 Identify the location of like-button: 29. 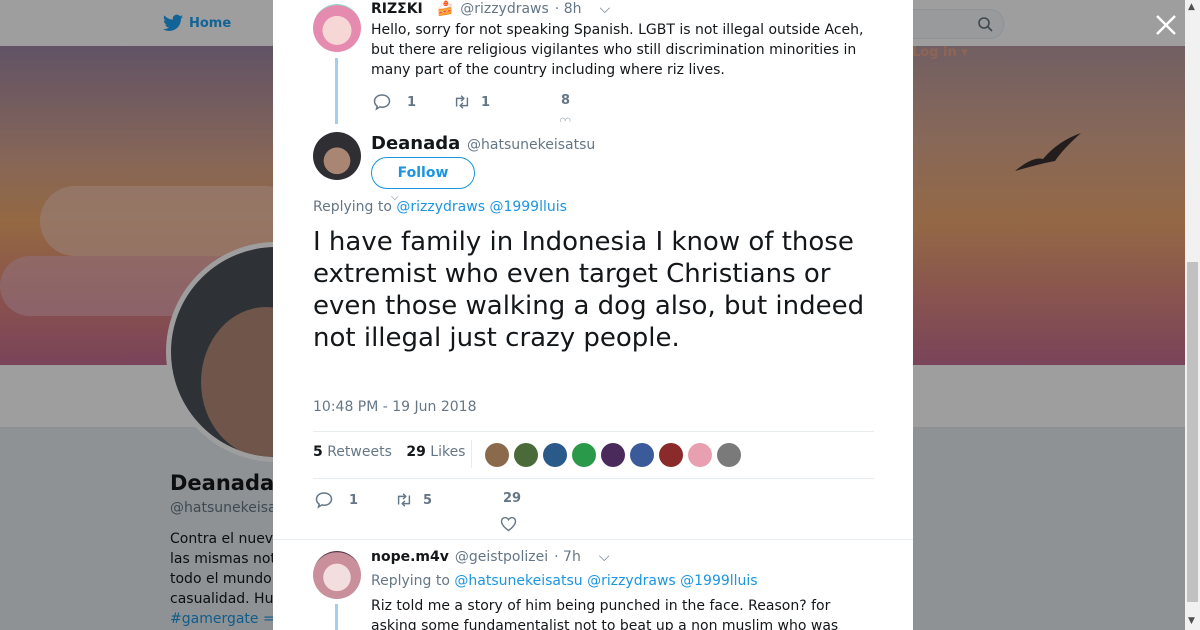
(512, 498).